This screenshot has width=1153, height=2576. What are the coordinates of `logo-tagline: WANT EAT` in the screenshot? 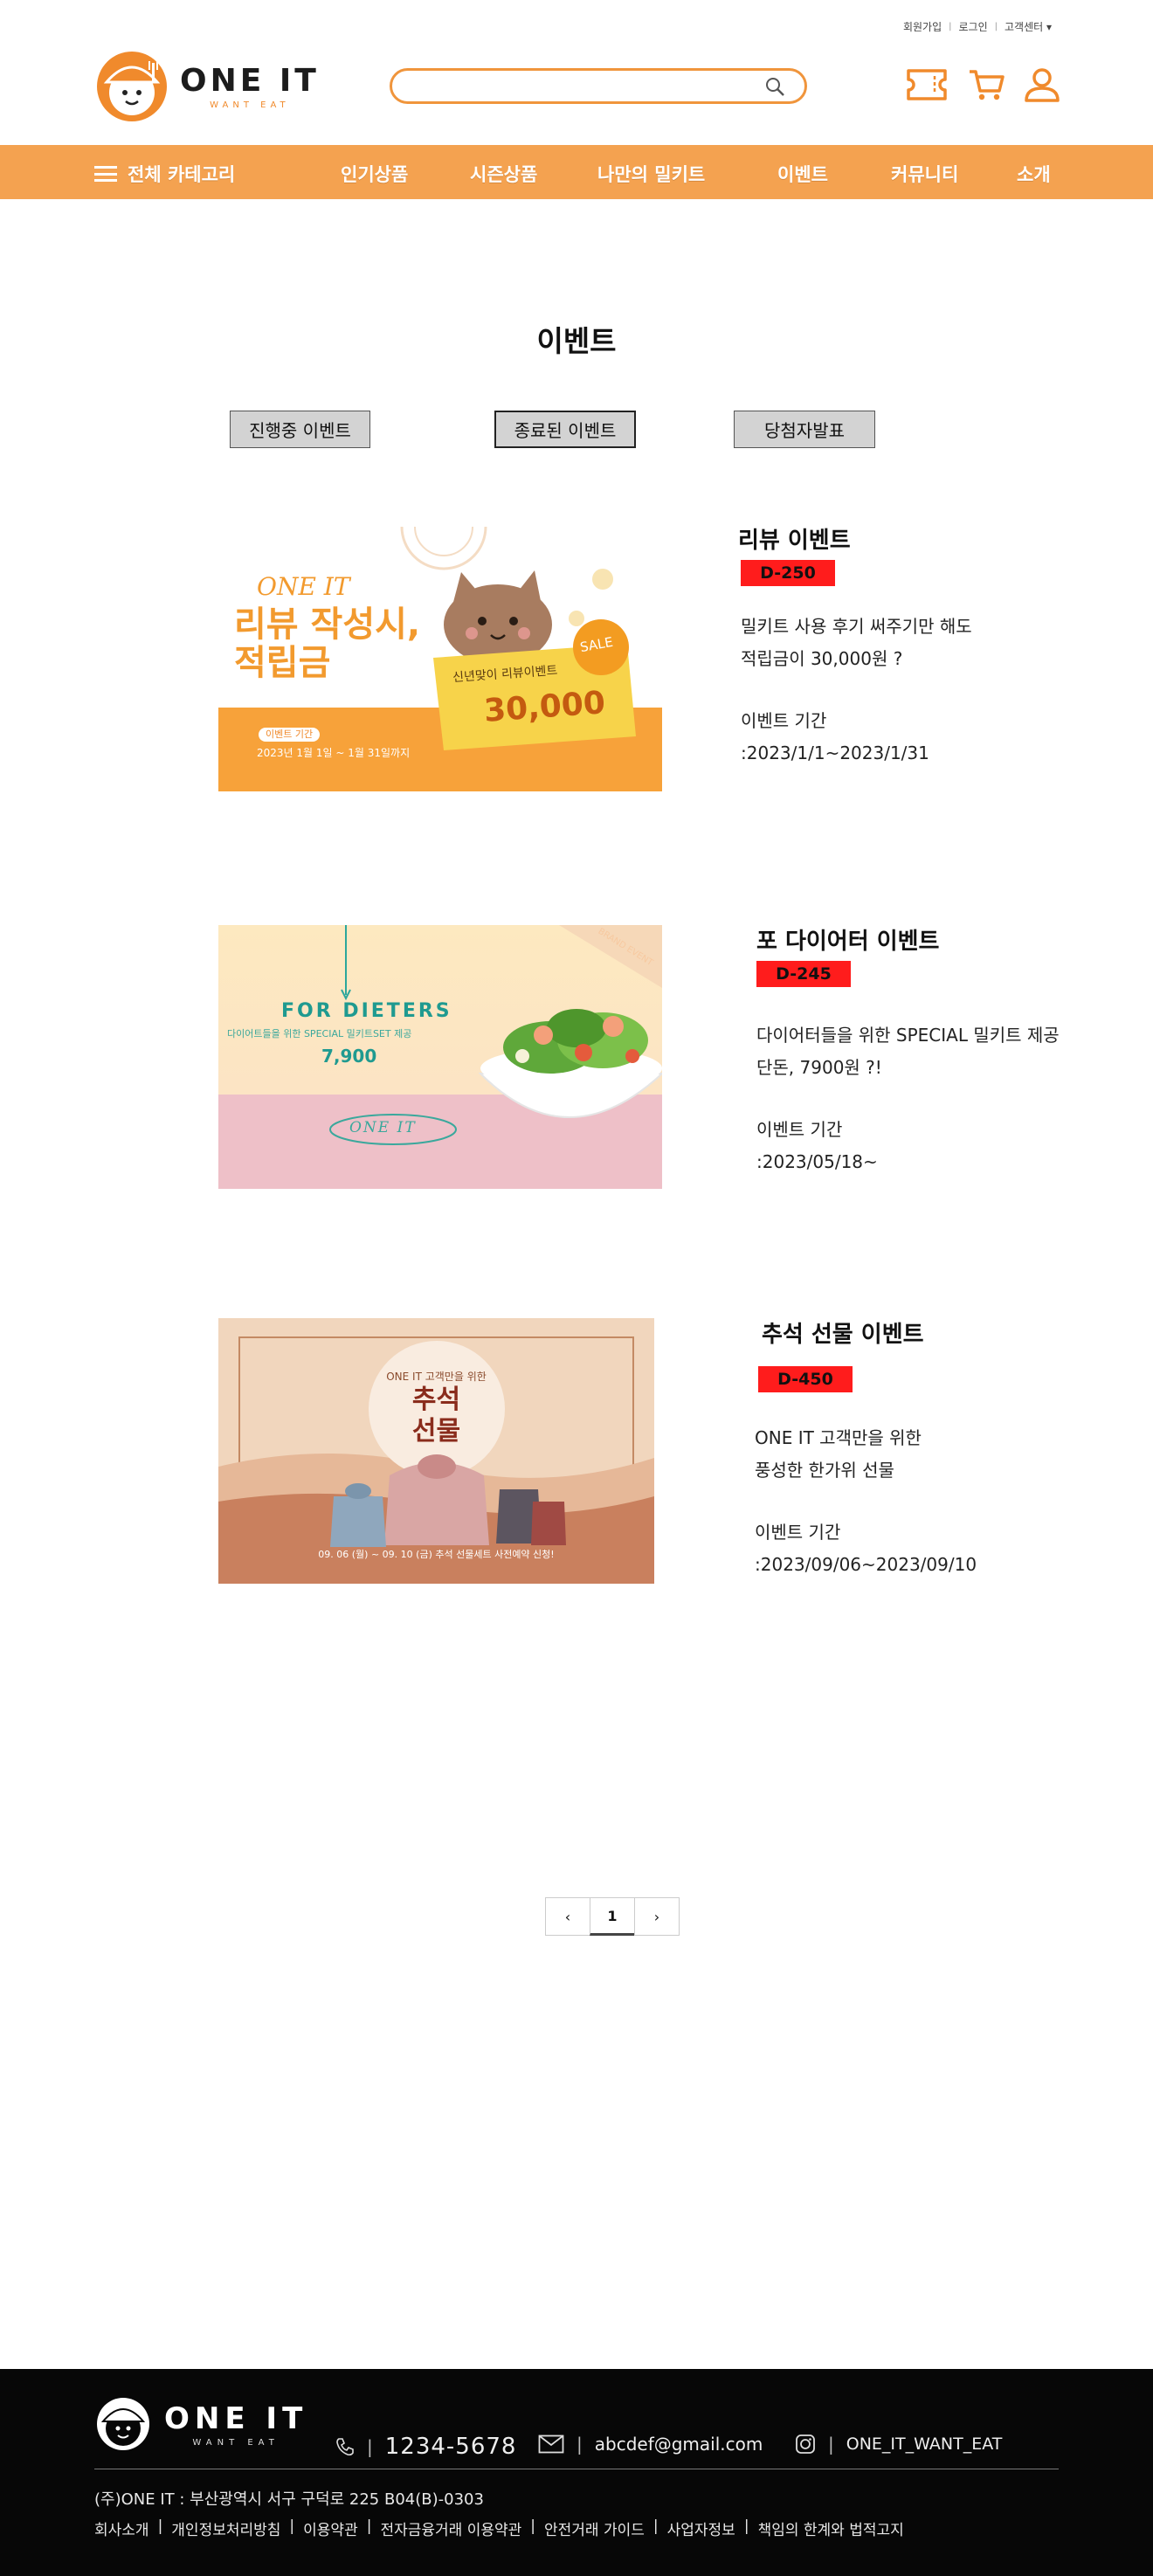 It's located at (250, 105).